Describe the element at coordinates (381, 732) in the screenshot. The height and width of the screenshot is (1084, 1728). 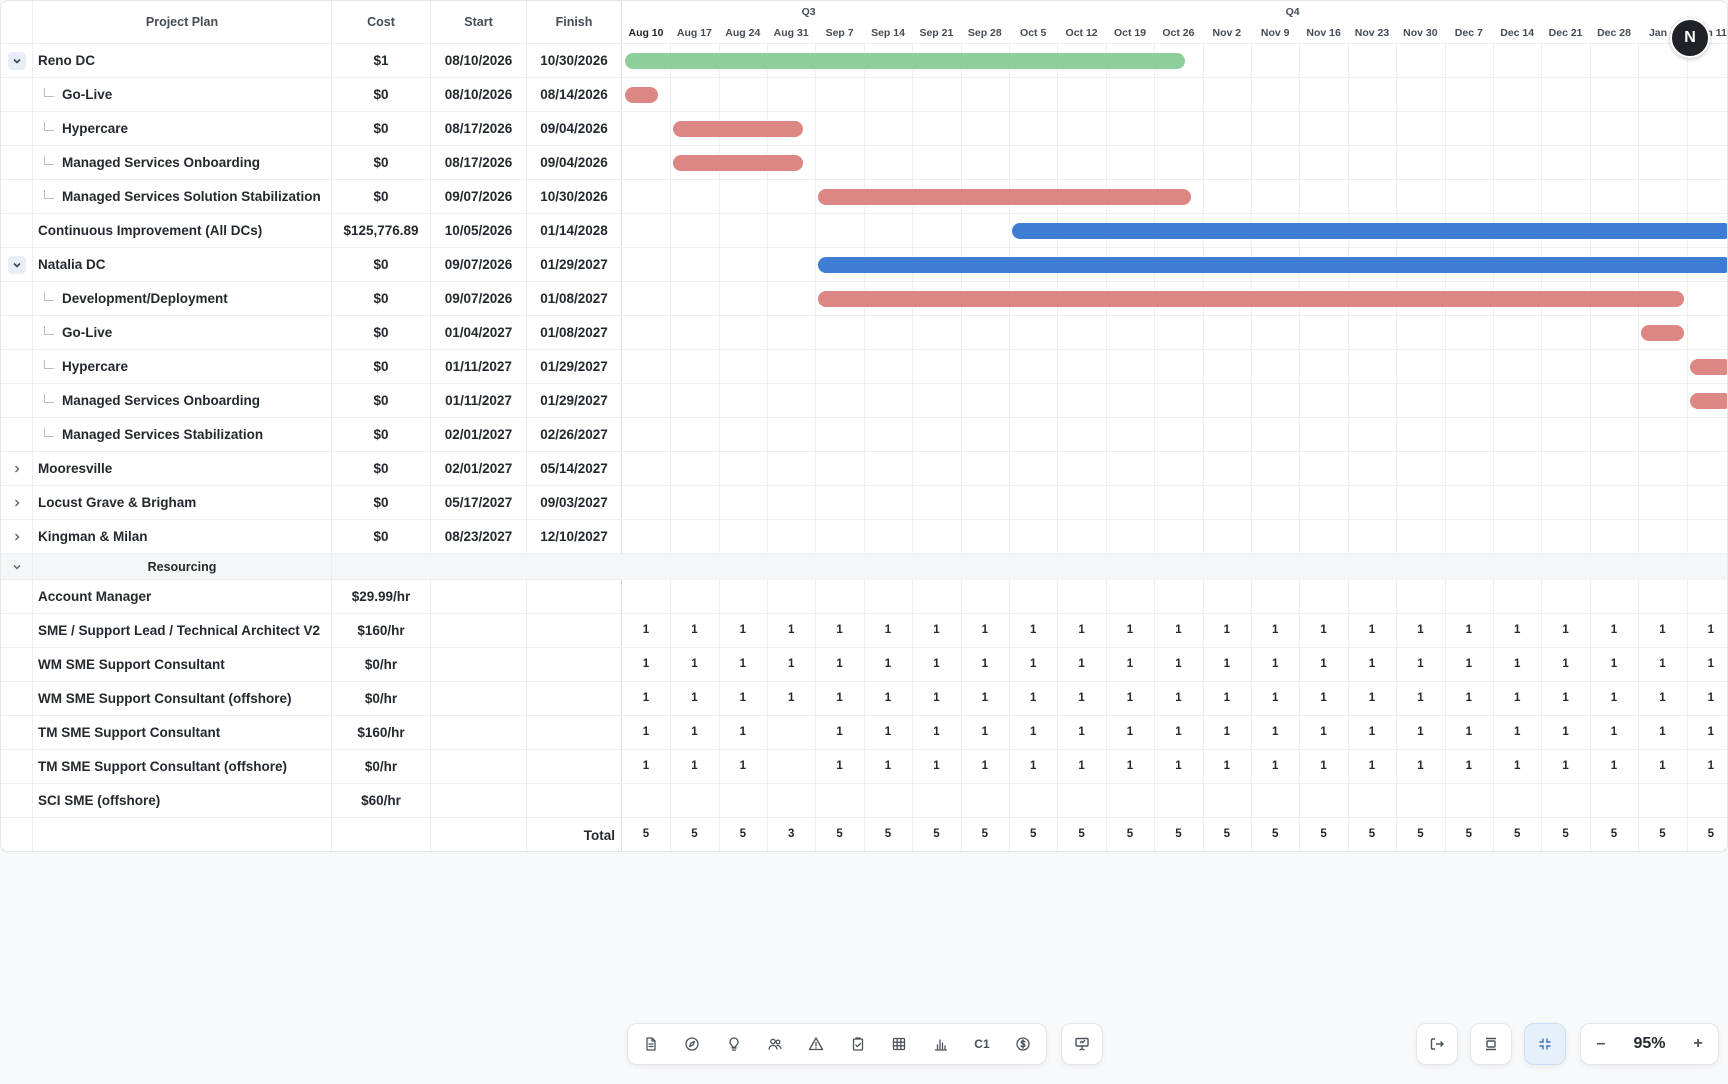
I see `resource-rate: $160/hr` at that location.